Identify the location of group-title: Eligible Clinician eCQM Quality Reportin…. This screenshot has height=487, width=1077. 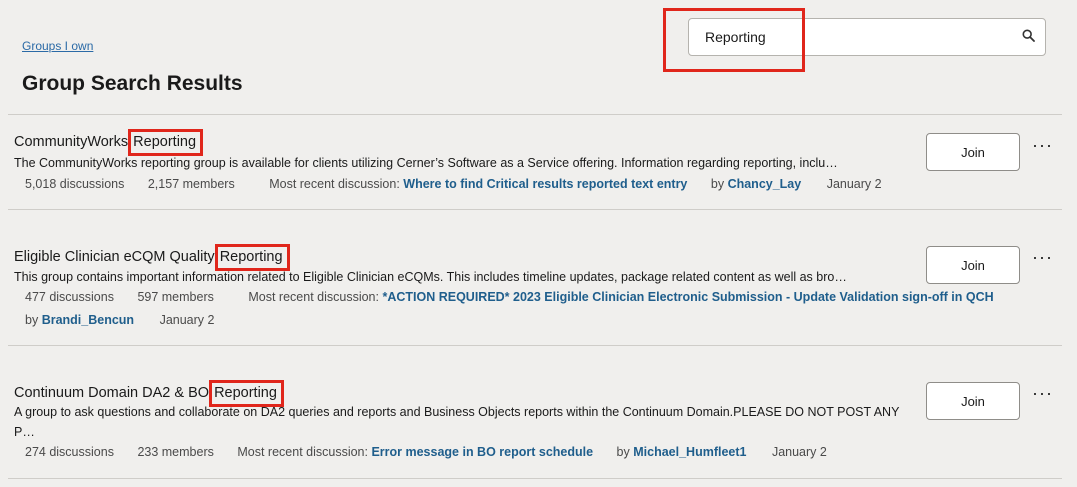
(152, 257).